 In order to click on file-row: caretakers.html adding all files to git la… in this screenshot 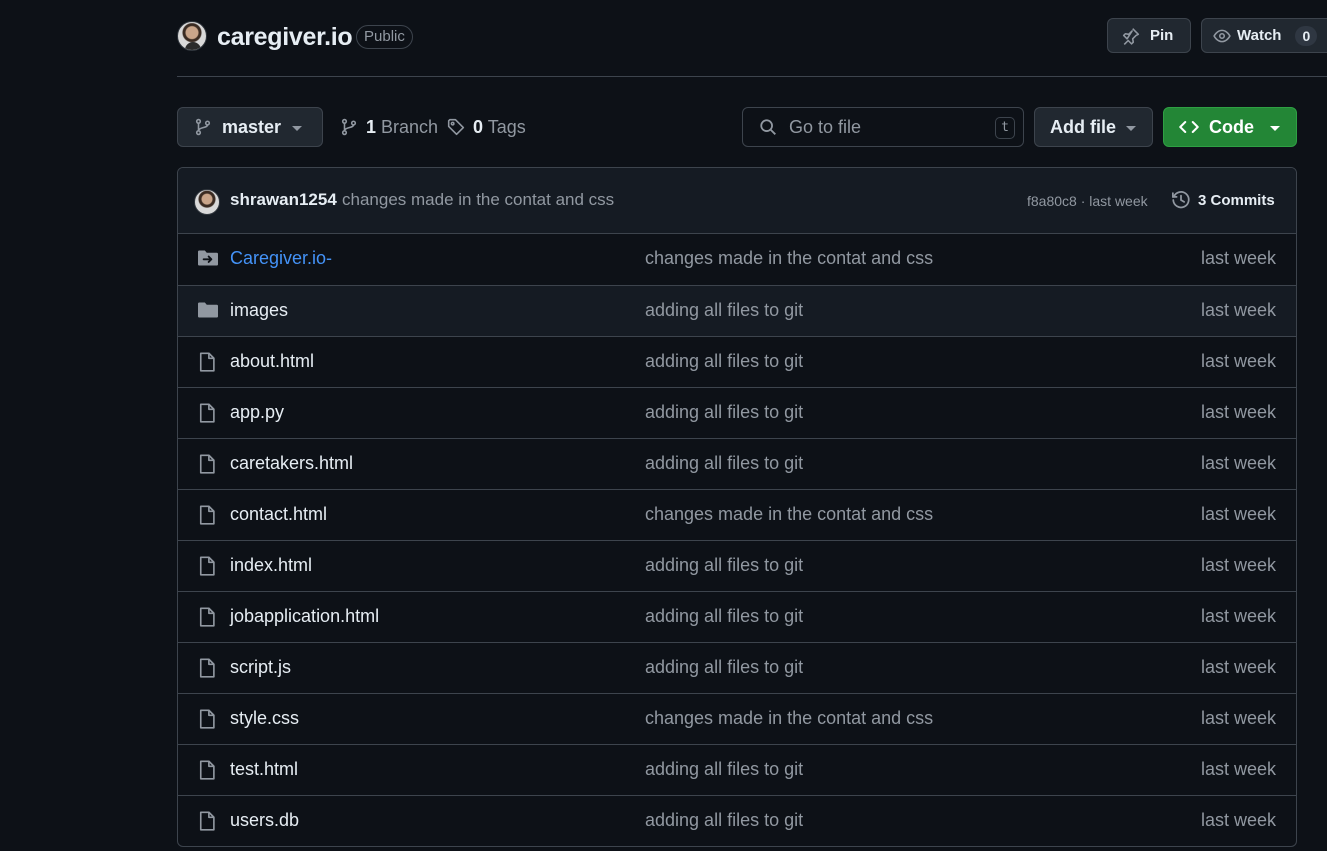, I will do `click(737, 463)`.